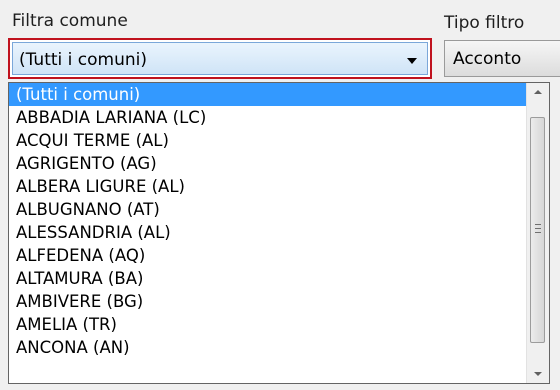 This screenshot has width=560, height=390. What do you see at coordinates (268, 278) in the screenshot?
I see `list-item: ALTAMURA (BA)` at bounding box center [268, 278].